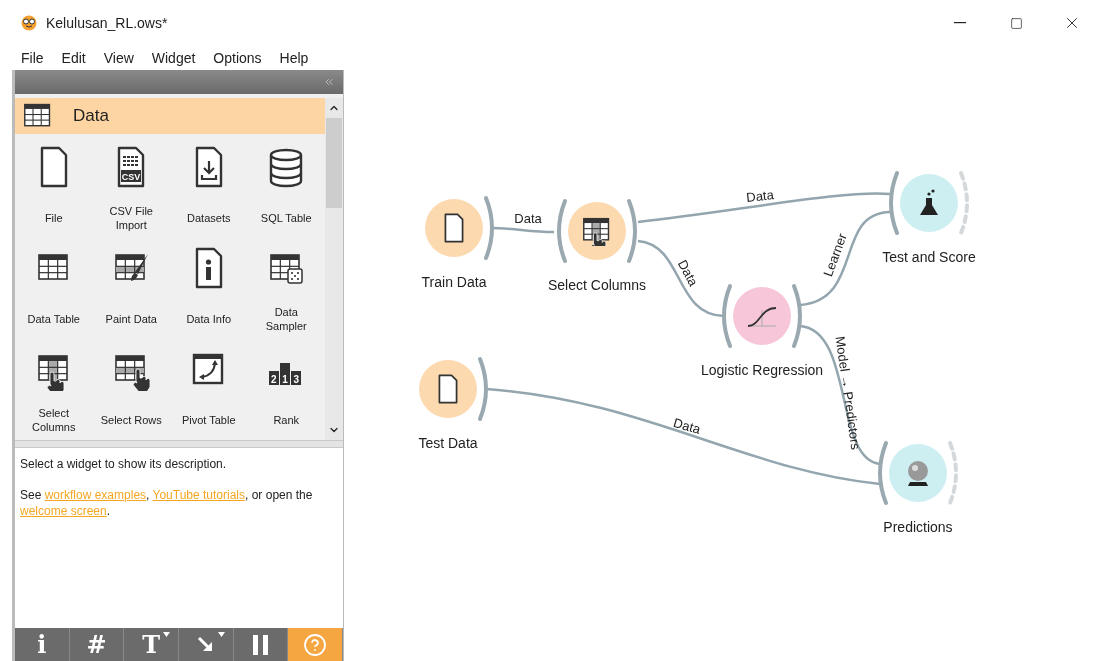 This screenshot has height=661, width=1100. Describe the element at coordinates (170, 116) in the screenshot. I see `category-header: Data` at that location.